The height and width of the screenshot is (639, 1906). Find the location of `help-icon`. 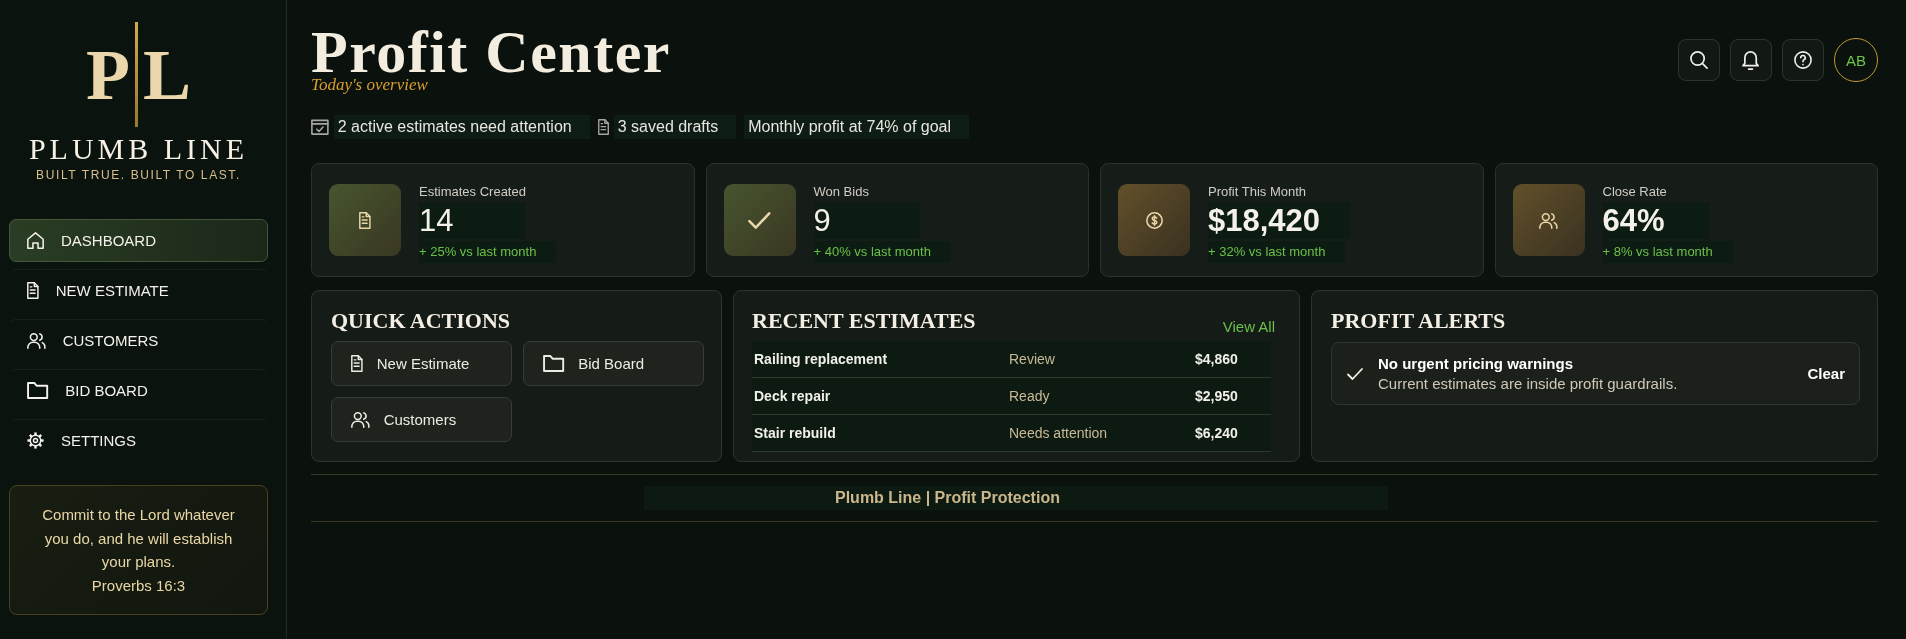

help-icon is located at coordinates (1803, 60).